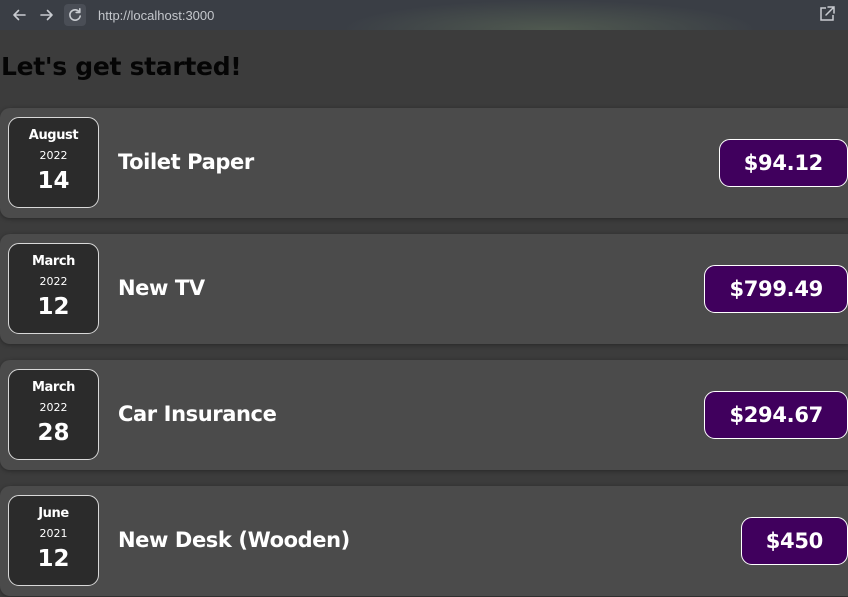  Describe the element at coordinates (75, 15) in the screenshot. I see `reload-icon` at that location.